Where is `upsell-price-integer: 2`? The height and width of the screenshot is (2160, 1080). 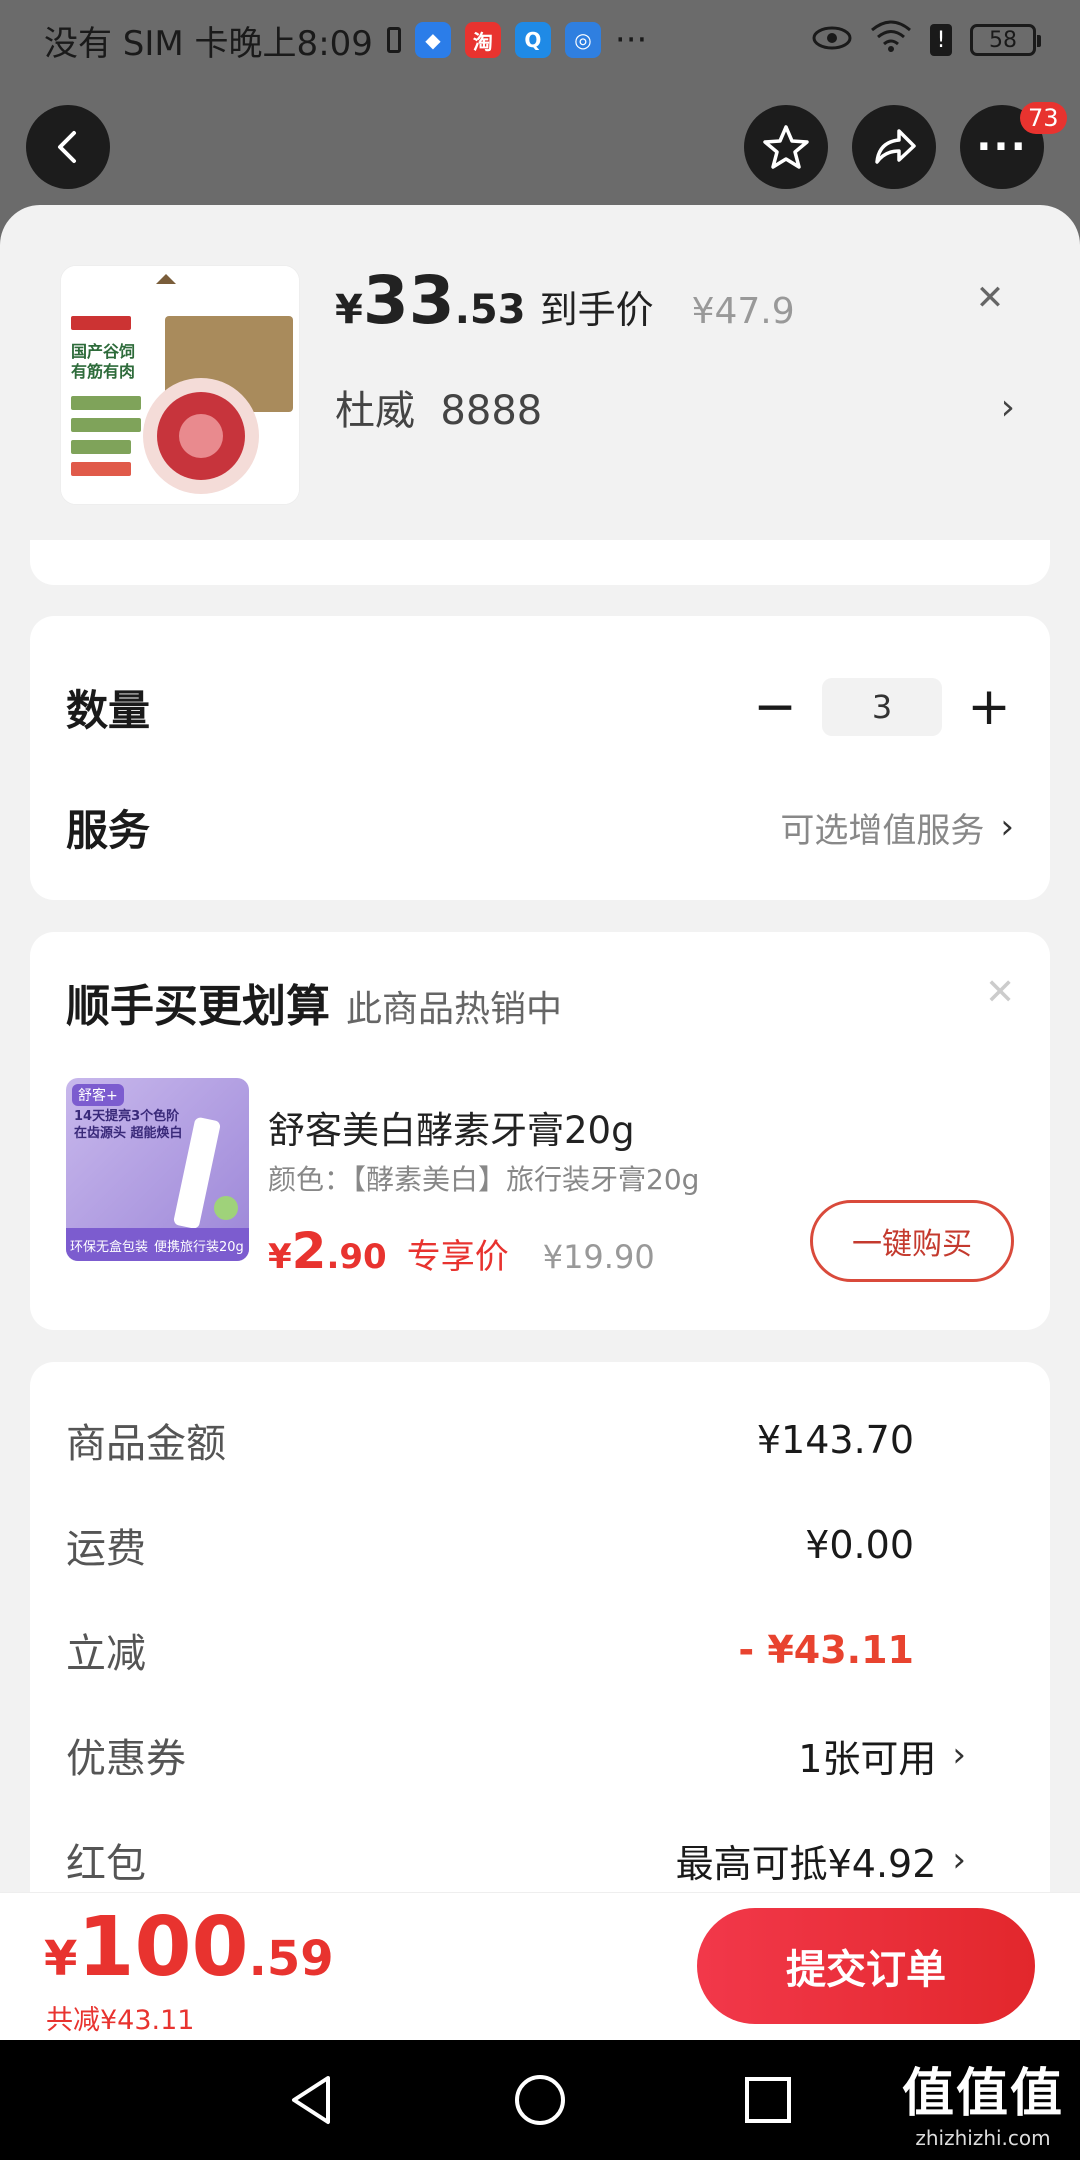
upsell-price-integer: 2 is located at coordinates (309, 1251).